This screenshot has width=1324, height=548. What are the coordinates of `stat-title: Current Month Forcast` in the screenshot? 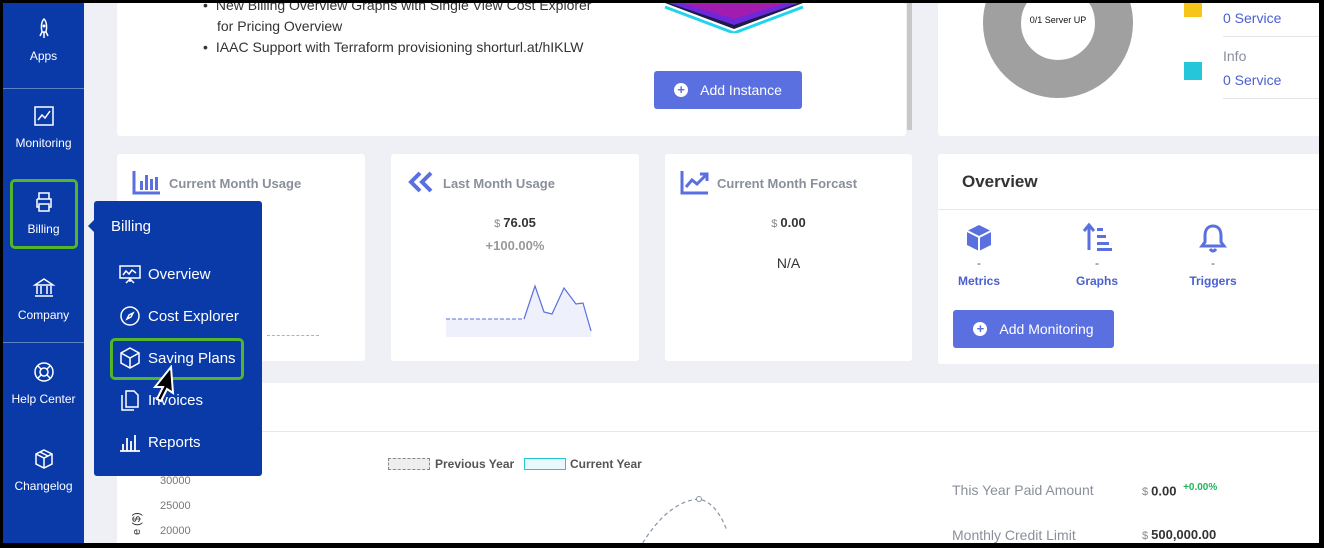 It's located at (787, 183).